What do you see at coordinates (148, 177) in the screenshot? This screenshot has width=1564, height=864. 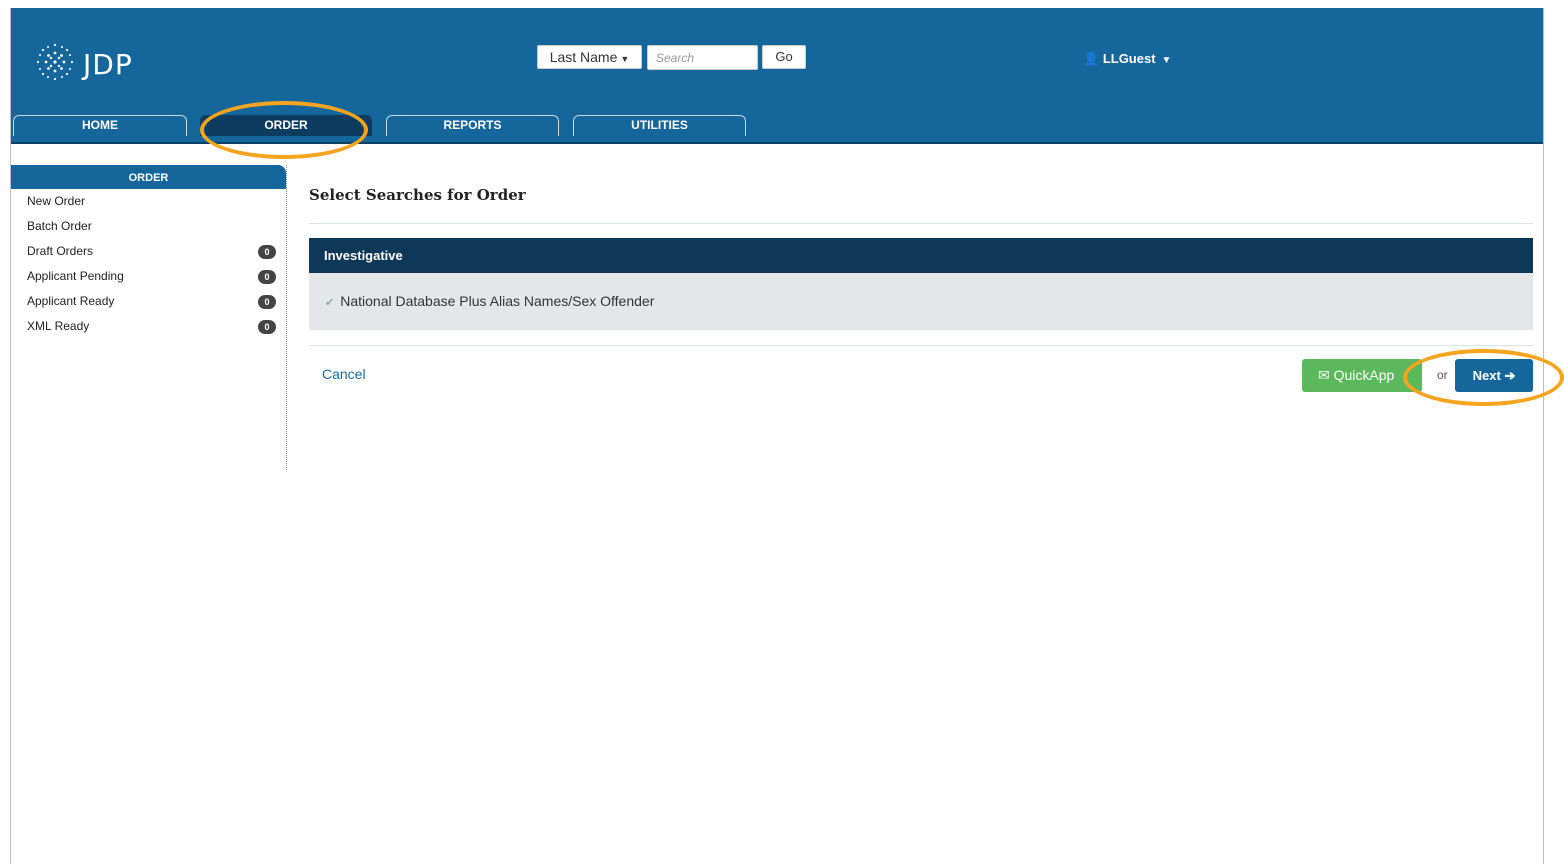 I see `sidebar-header: ORDER` at bounding box center [148, 177].